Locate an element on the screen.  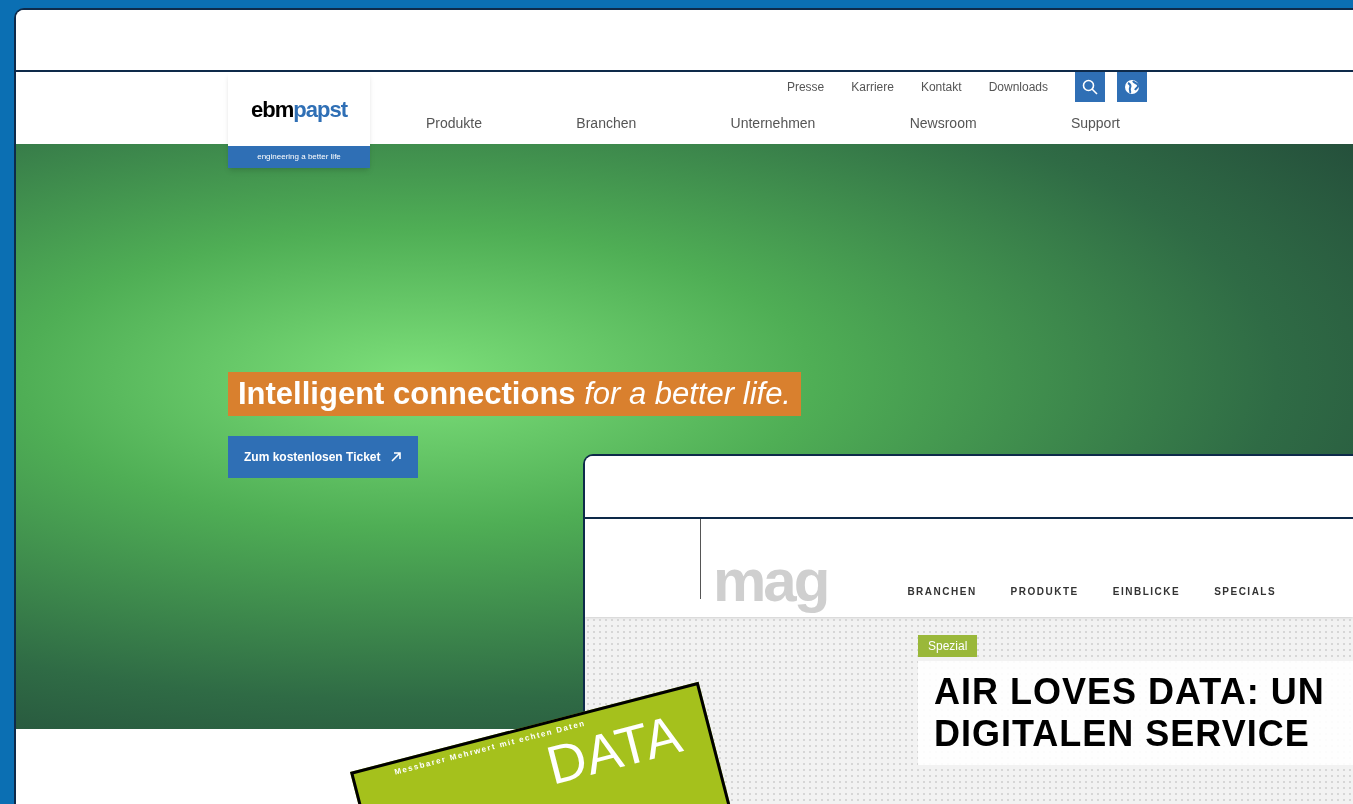
nav-link: Branchen is located at coordinates (606, 123).